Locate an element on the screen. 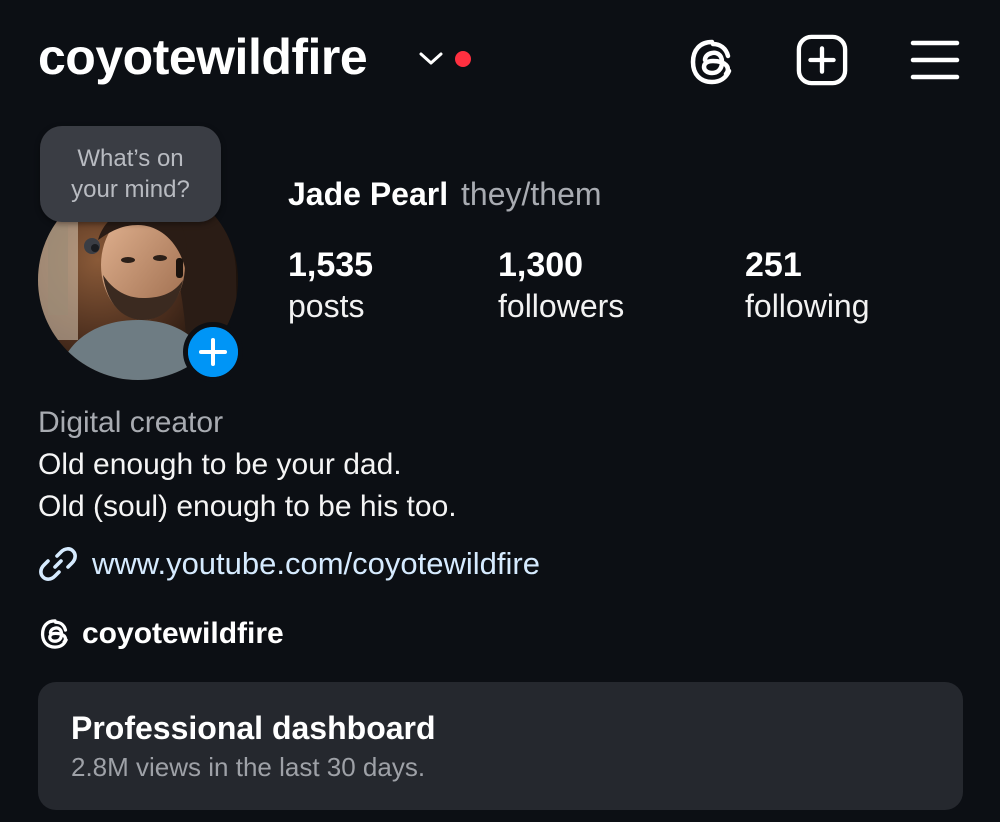 This screenshot has height=822, width=1000. stat-followers: 1,300 followers is located at coordinates (561, 287).